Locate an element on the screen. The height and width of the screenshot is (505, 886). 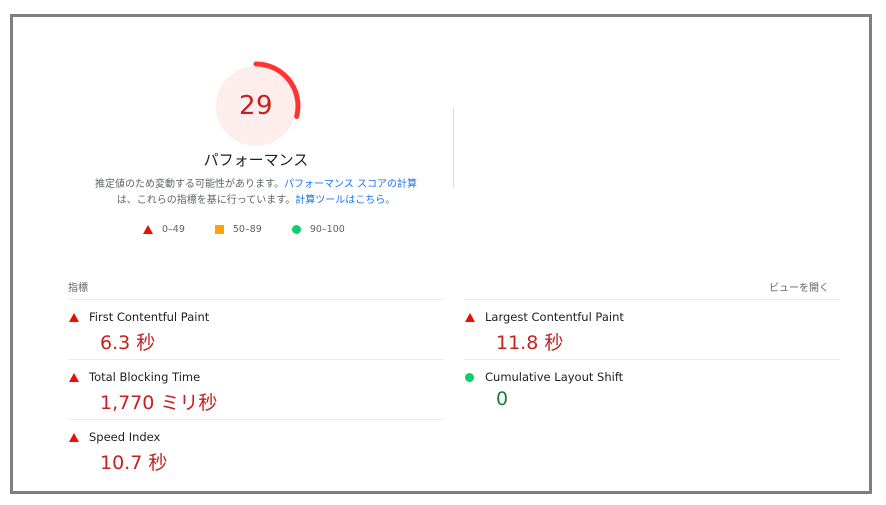
description-text-1: 推定値のため変動する可能性があります。 is located at coordinates (189, 184).